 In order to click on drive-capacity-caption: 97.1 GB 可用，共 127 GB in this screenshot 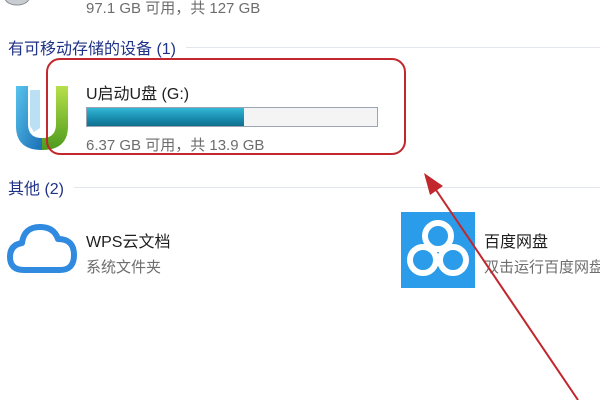, I will do `click(173, 8)`.